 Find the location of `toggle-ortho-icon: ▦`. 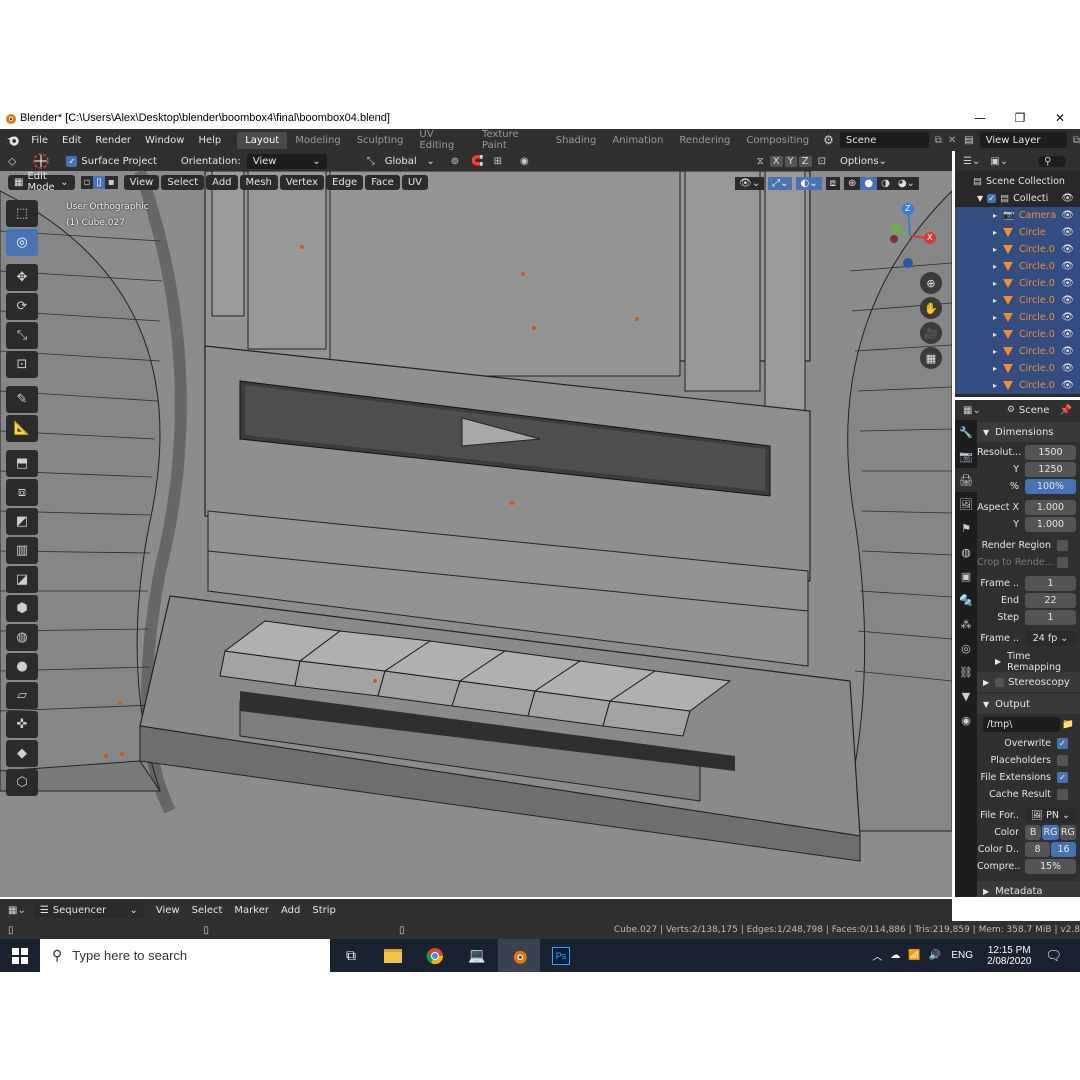

toggle-ortho-icon: ▦ is located at coordinates (931, 358).